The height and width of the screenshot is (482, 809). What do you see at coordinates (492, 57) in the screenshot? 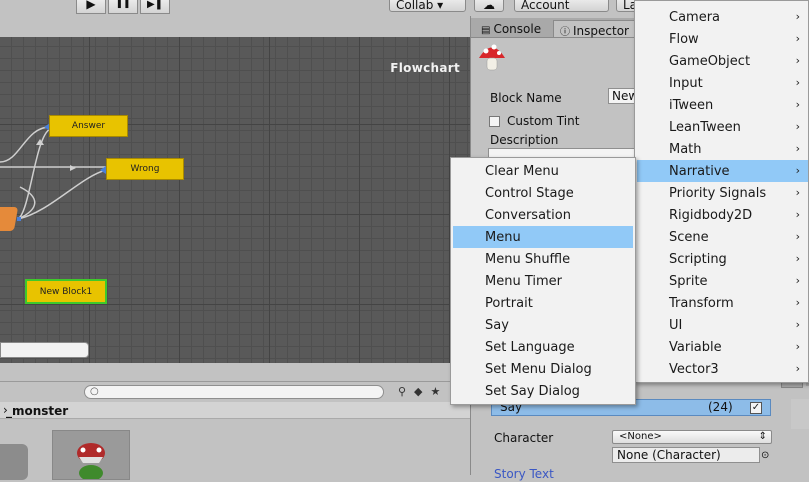
I see `mushroom-icon` at bounding box center [492, 57].